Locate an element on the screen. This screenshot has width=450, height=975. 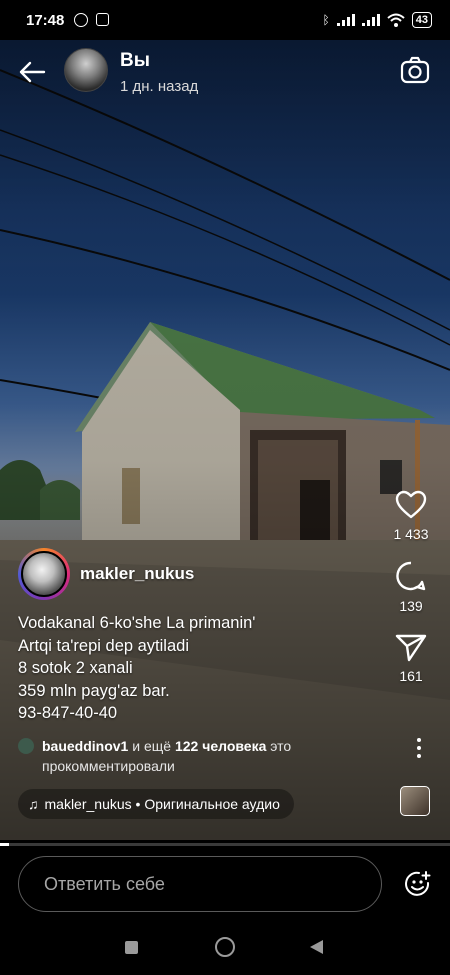
comment-button: 139 is located at coordinates (411, 587).